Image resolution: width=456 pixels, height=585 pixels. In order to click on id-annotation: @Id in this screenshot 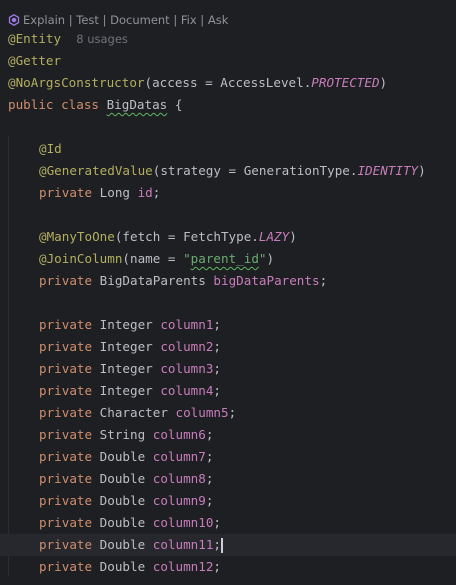, I will do `click(50, 148)`.